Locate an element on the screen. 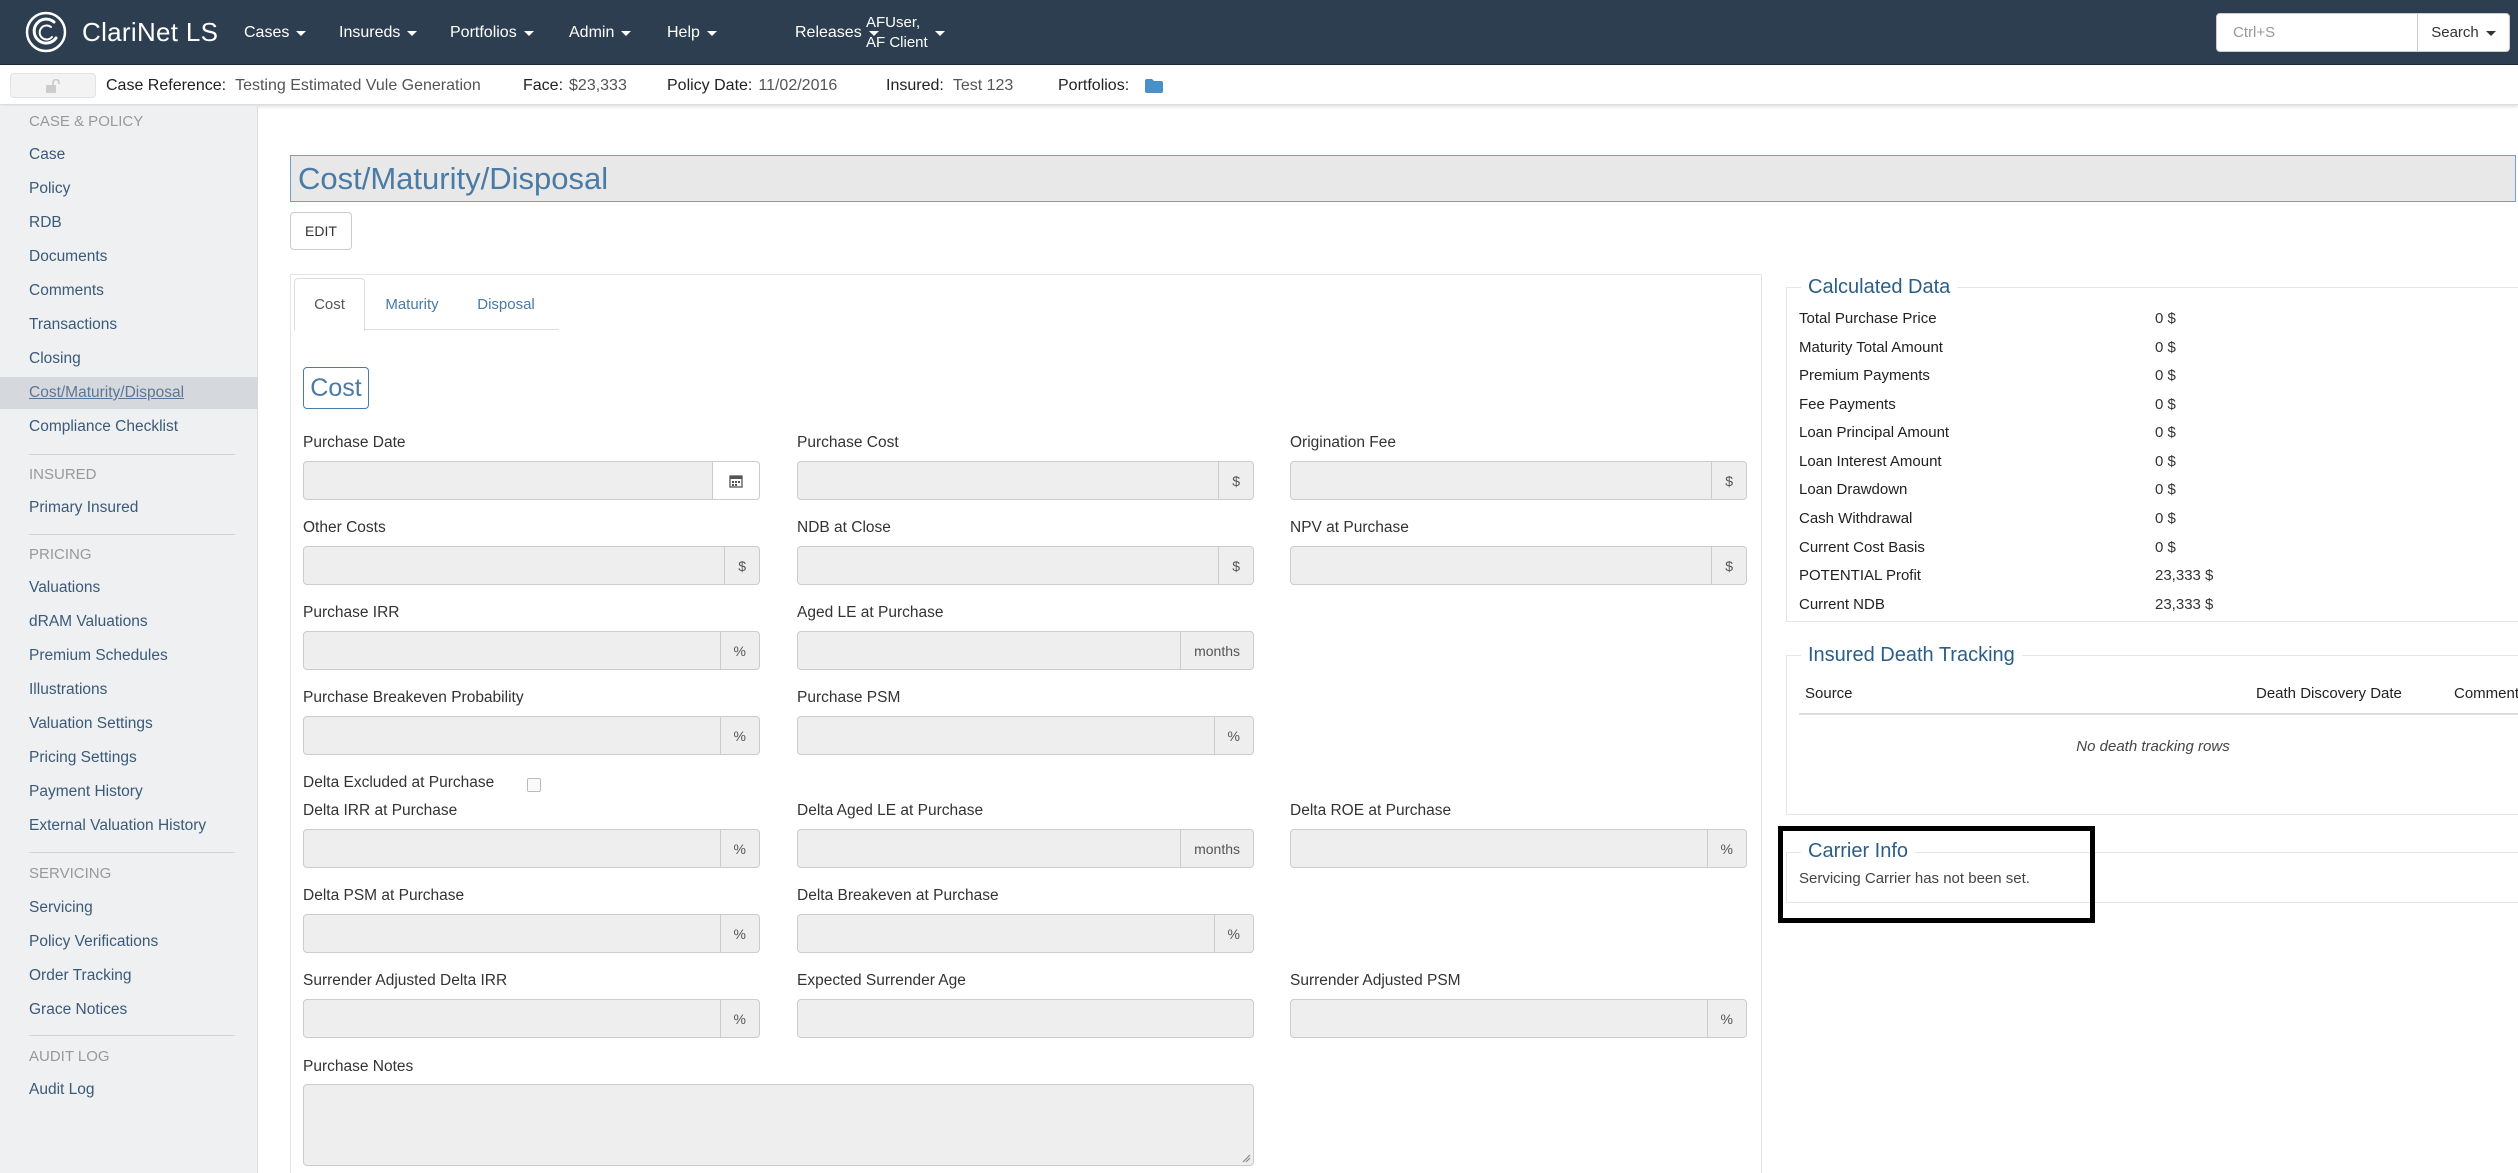 Image resolution: width=2518 pixels, height=1173 pixels. purchase-date-input is located at coordinates (508, 480).